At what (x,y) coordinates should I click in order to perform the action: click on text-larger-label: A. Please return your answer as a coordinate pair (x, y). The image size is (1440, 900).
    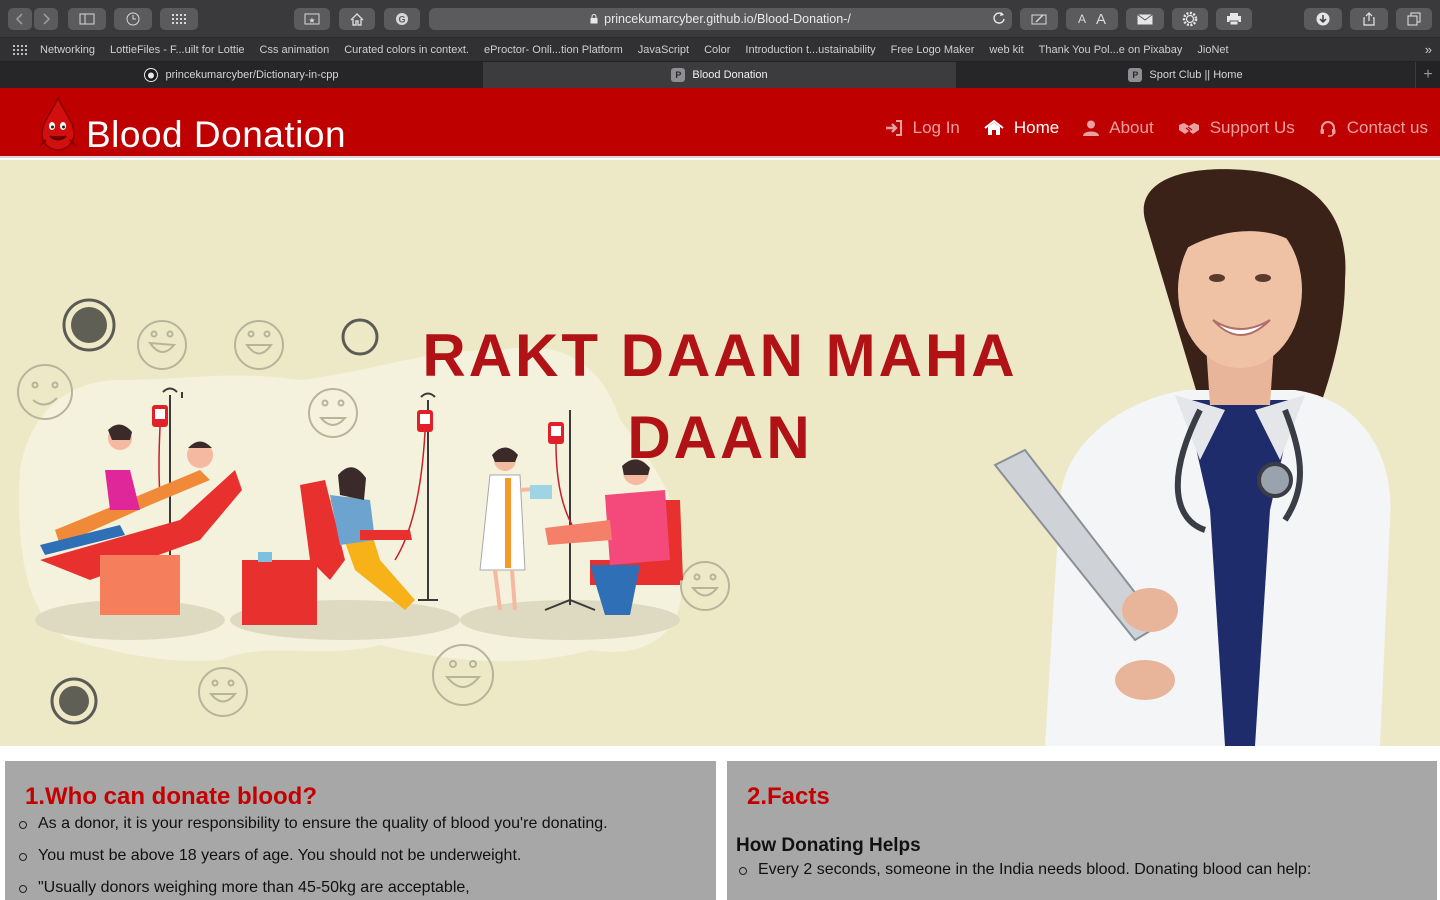
    Looking at the image, I should click on (1101, 19).